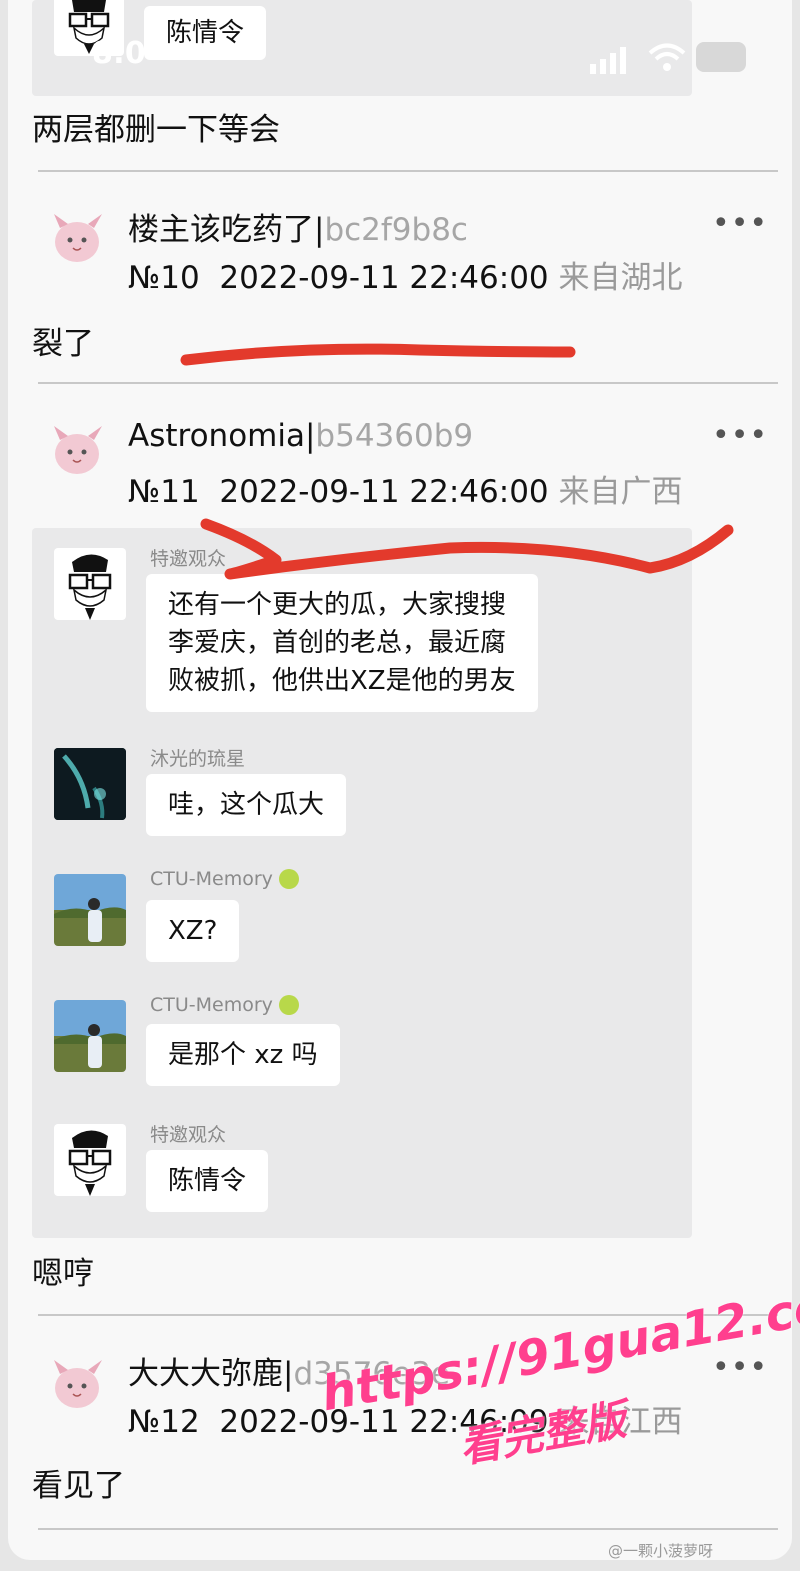 The height and width of the screenshot is (1571, 800). I want to click on username-text: 大大大弥鹿|, so click(211, 1374).